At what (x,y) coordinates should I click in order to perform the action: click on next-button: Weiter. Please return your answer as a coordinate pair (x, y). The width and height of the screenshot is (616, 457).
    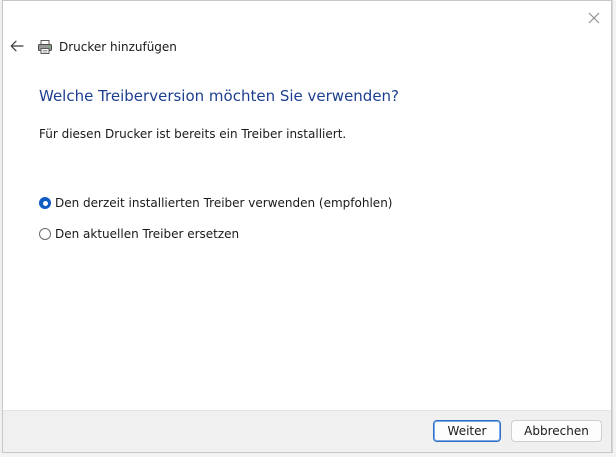
    Looking at the image, I should click on (467, 431).